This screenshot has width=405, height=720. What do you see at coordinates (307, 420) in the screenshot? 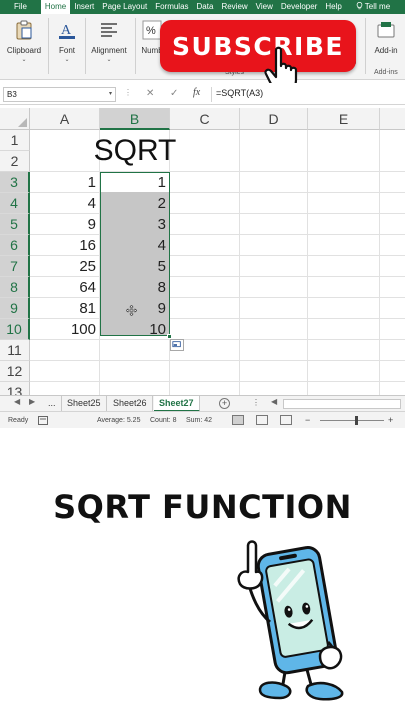
I see `zoom-out-icon: −` at bounding box center [307, 420].